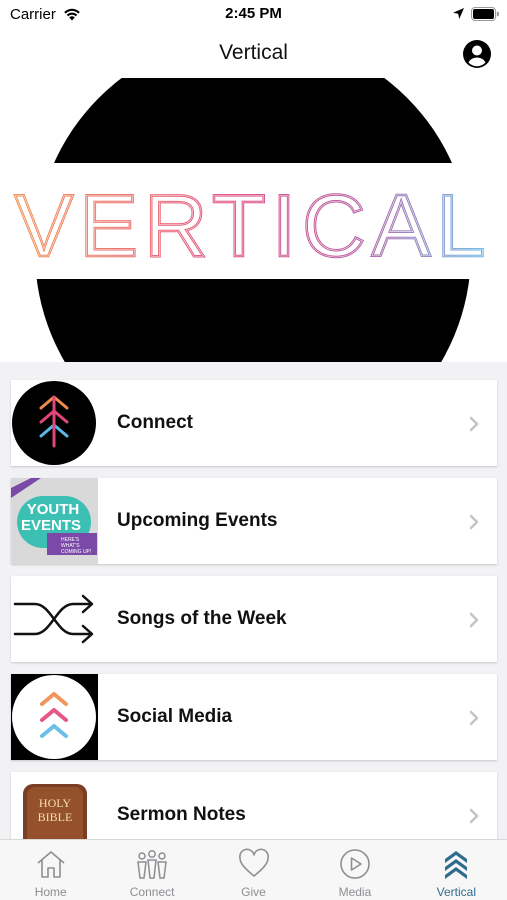 The height and width of the screenshot is (900, 507). Describe the element at coordinates (54, 717) in the screenshot. I see `social-media-thumbnail` at that location.